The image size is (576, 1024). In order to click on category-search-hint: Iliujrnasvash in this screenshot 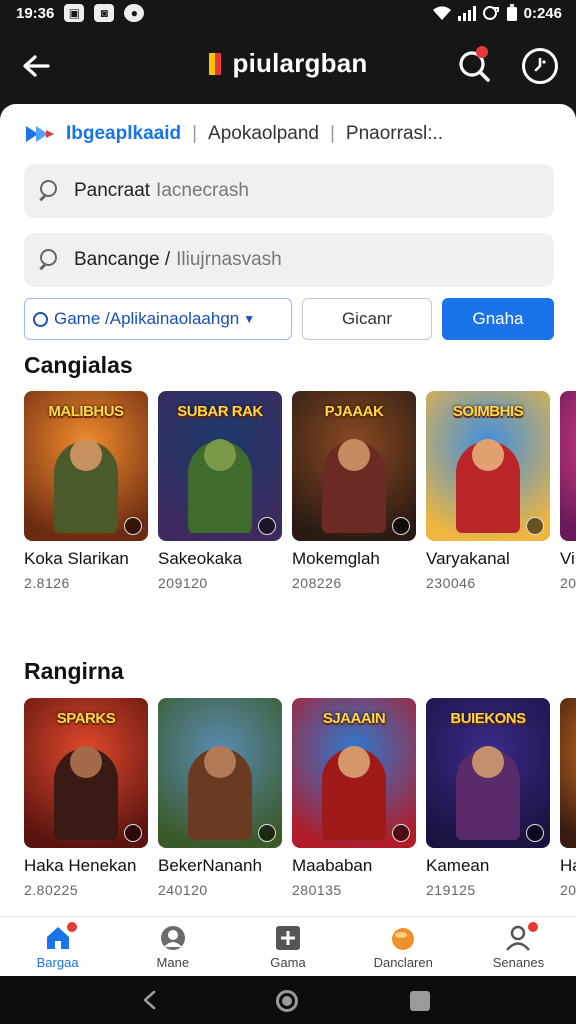, I will do `click(229, 259)`.